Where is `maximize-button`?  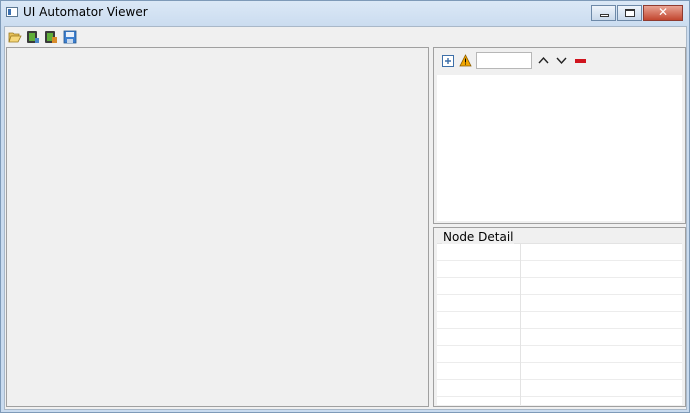 maximize-button is located at coordinates (629, 13).